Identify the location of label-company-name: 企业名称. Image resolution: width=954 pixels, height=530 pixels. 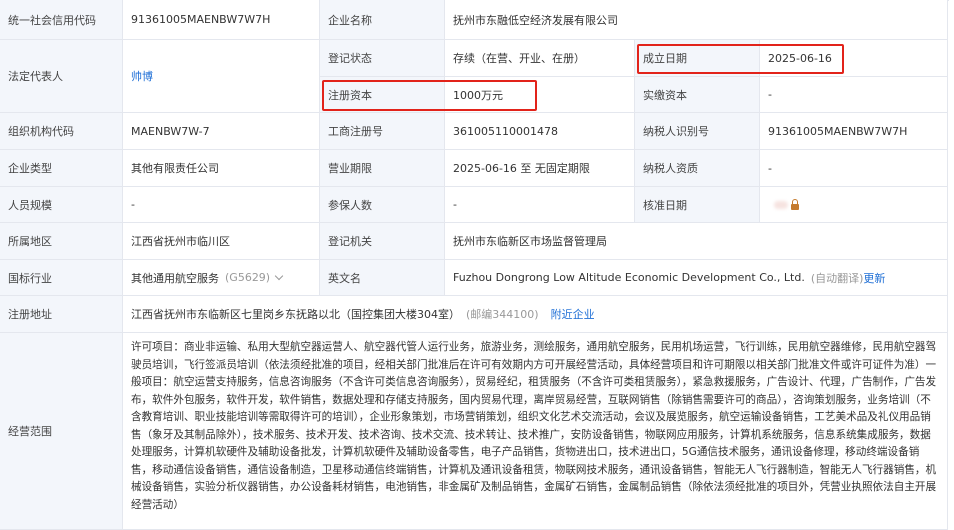
(382, 20).